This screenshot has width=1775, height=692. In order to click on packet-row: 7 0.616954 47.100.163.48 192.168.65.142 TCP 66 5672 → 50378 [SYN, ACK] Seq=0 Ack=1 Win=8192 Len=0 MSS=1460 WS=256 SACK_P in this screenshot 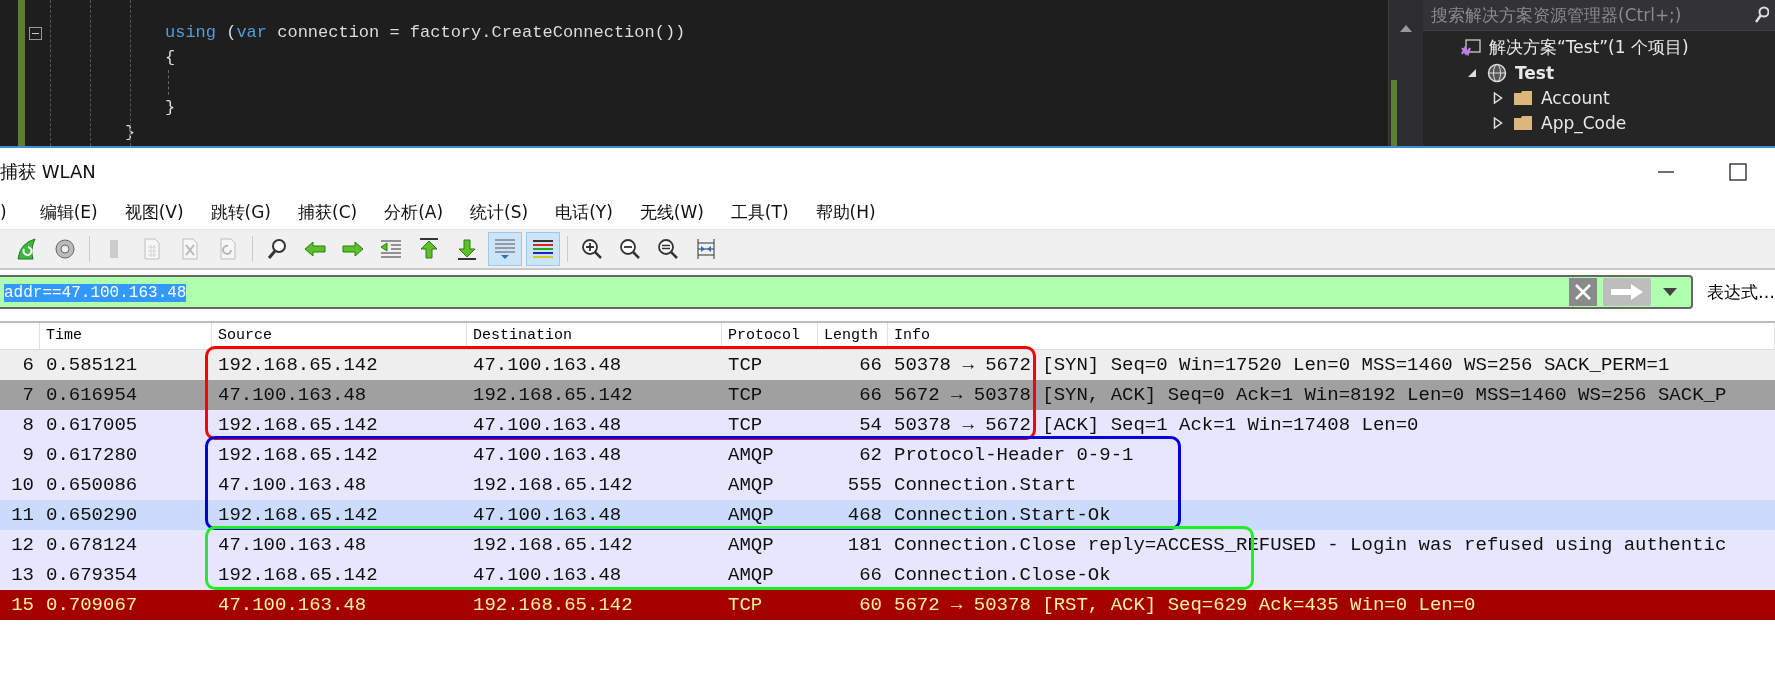, I will do `click(887, 395)`.